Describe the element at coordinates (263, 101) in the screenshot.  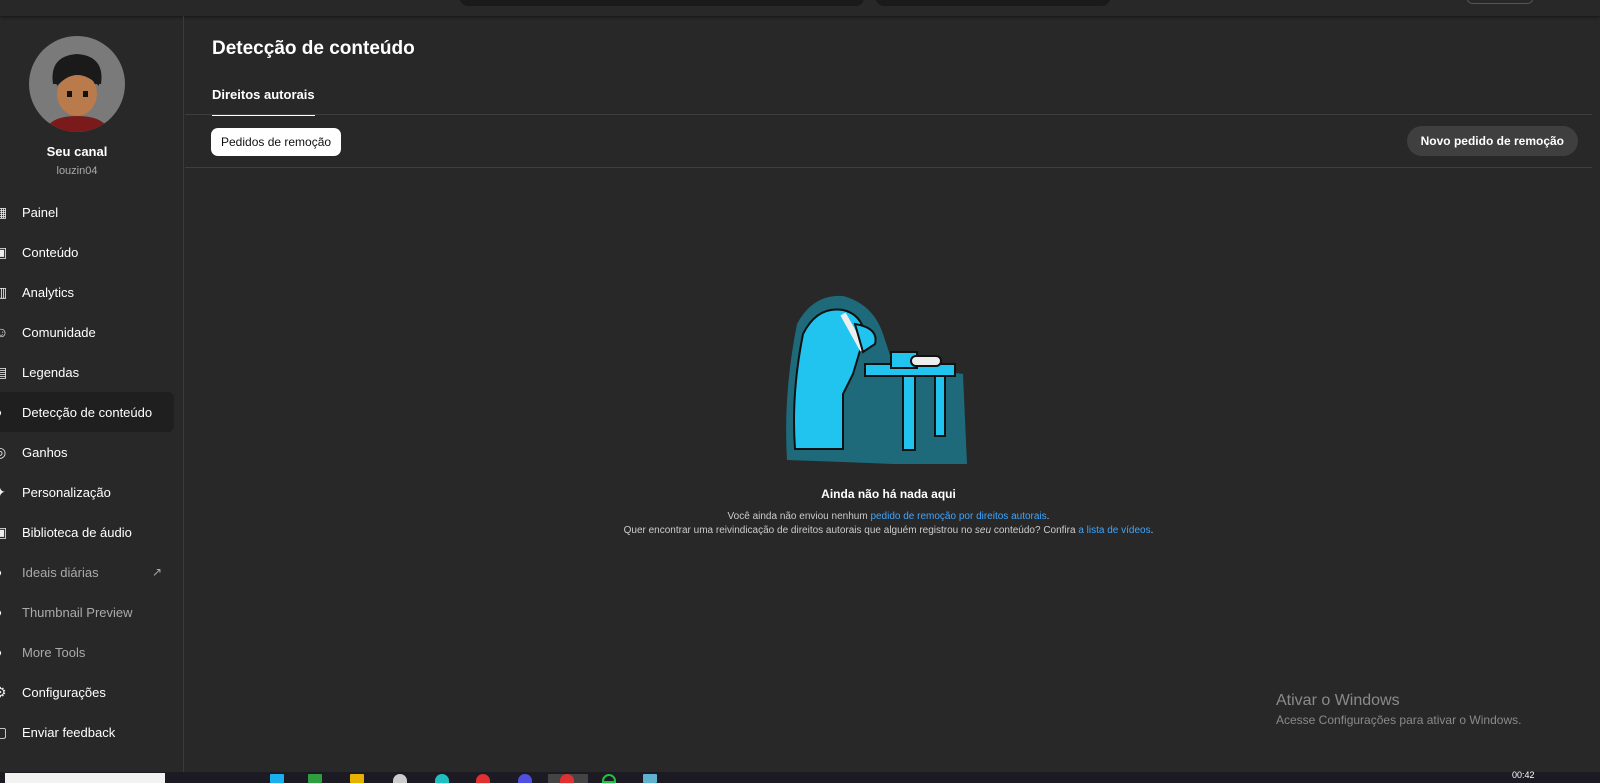
I see `tab-copyright: Direitos autorais` at that location.